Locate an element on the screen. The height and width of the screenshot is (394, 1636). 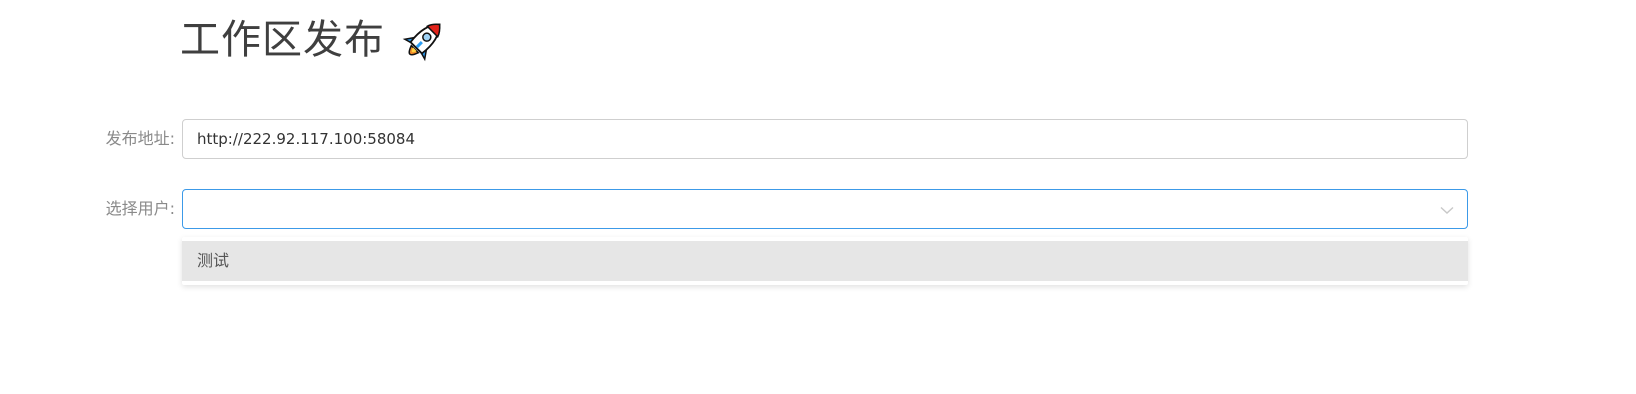
page-title: 工作区发布 is located at coordinates (282, 40).